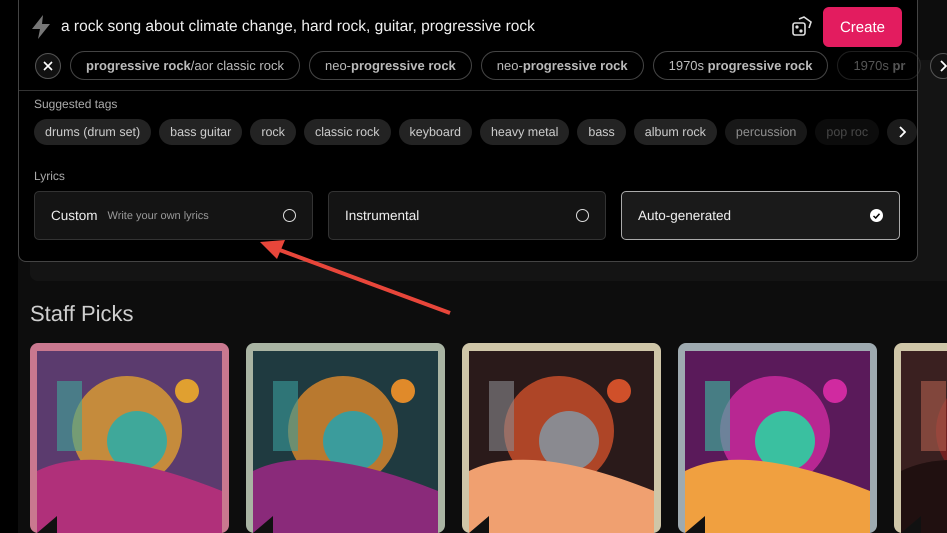 The width and height of the screenshot is (947, 533). I want to click on tag-chip: percussion, so click(766, 132).